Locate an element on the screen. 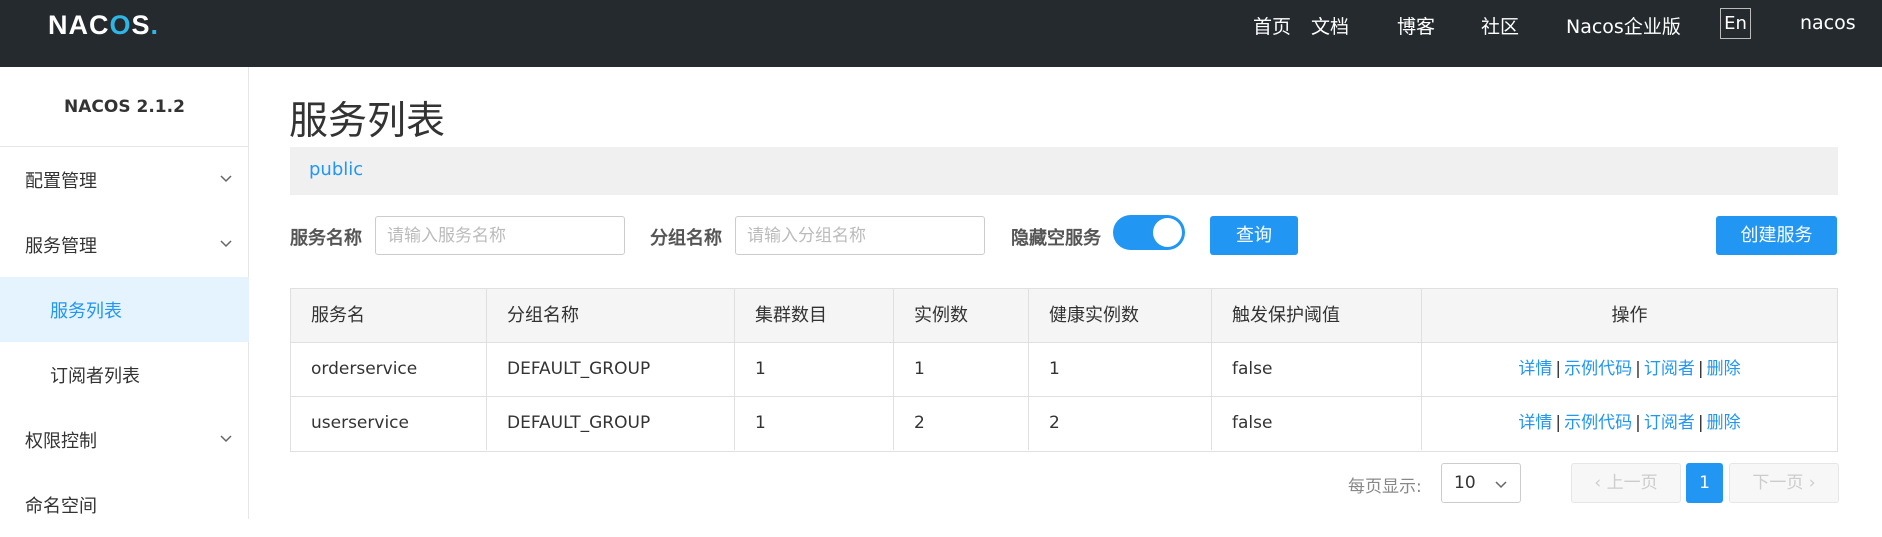 The width and height of the screenshot is (1882, 537). column-header: 集群数目 is located at coordinates (814, 315).